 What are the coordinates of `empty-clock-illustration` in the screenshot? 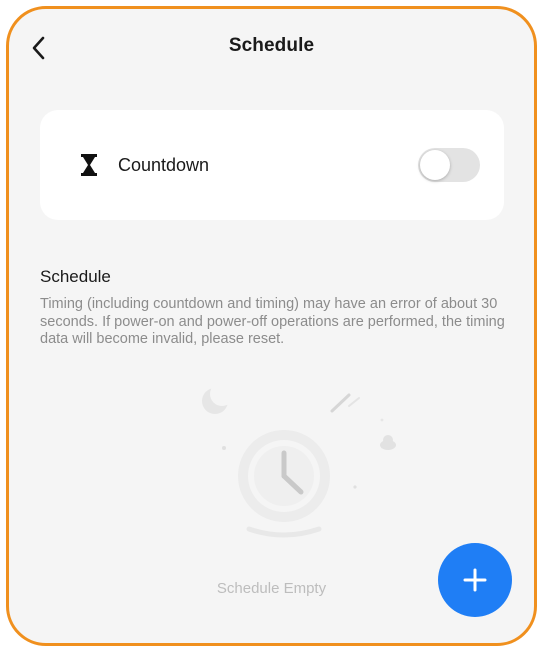 It's located at (299, 460).